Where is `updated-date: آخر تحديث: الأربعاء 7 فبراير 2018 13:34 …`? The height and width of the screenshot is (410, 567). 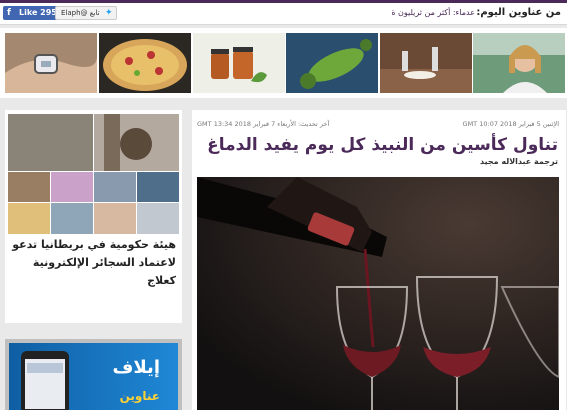 updated-date: آخر تحديث: الأربعاء 7 فبراير 2018 13:34 … is located at coordinates (263, 124).